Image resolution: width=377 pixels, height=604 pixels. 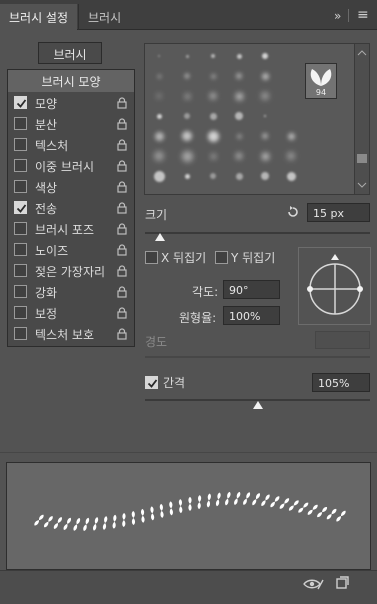 I want to click on tab-brushes: 브러시, so click(x=104, y=17).